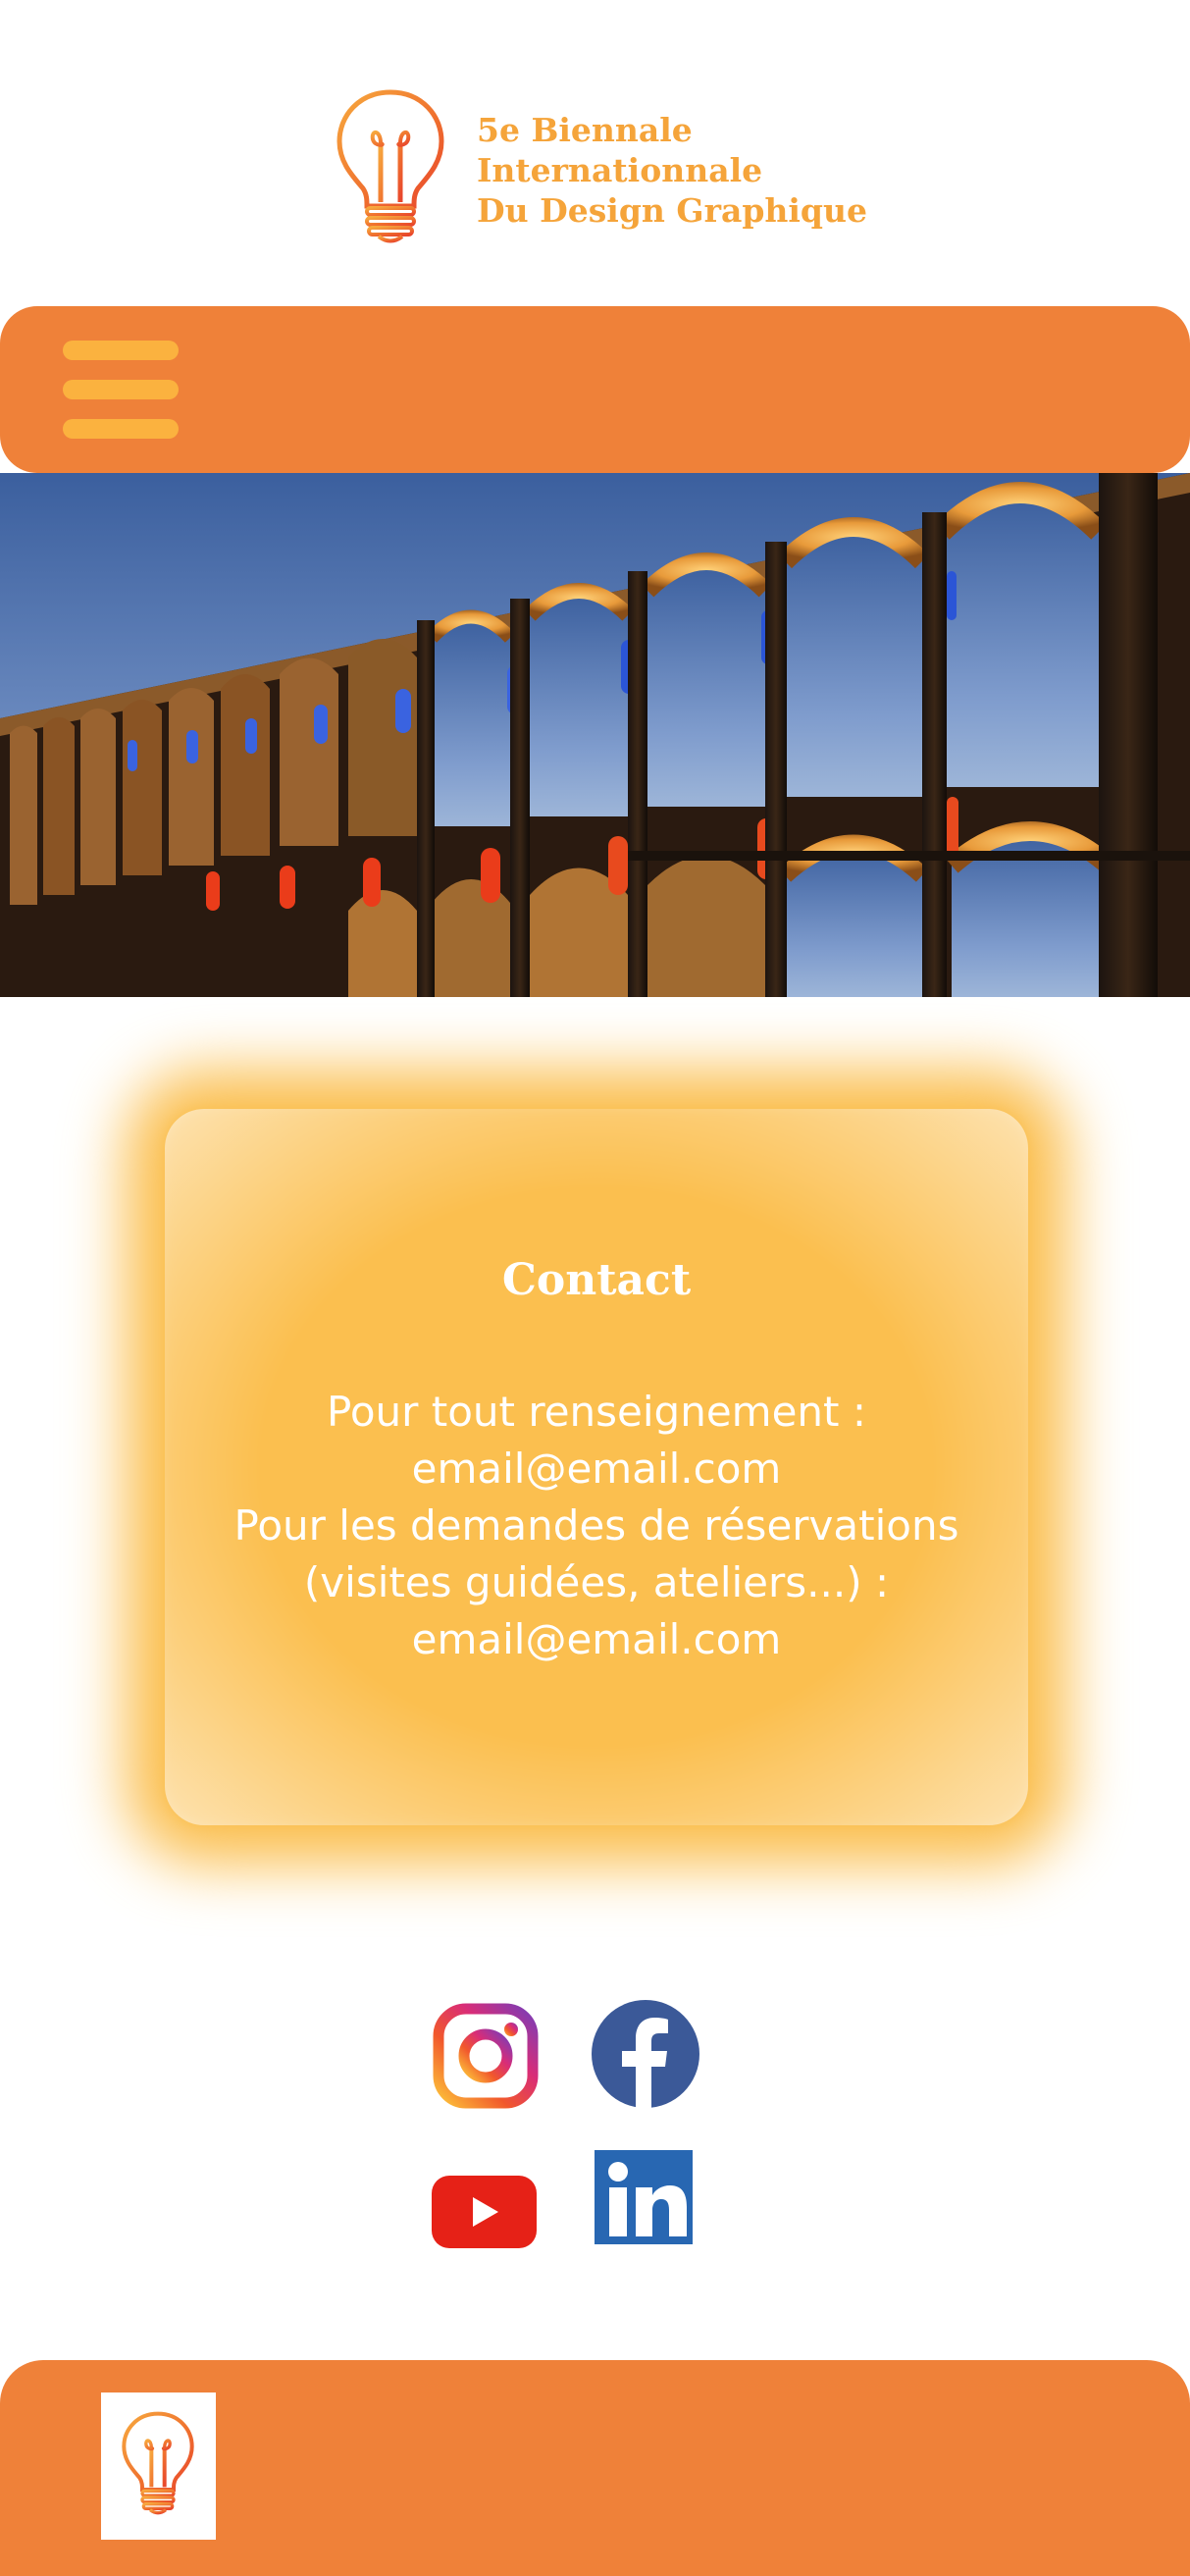  What do you see at coordinates (158, 2463) in the screenshot?
I see `footer-lightbulb-icon` at bounding box center [158, 2463].